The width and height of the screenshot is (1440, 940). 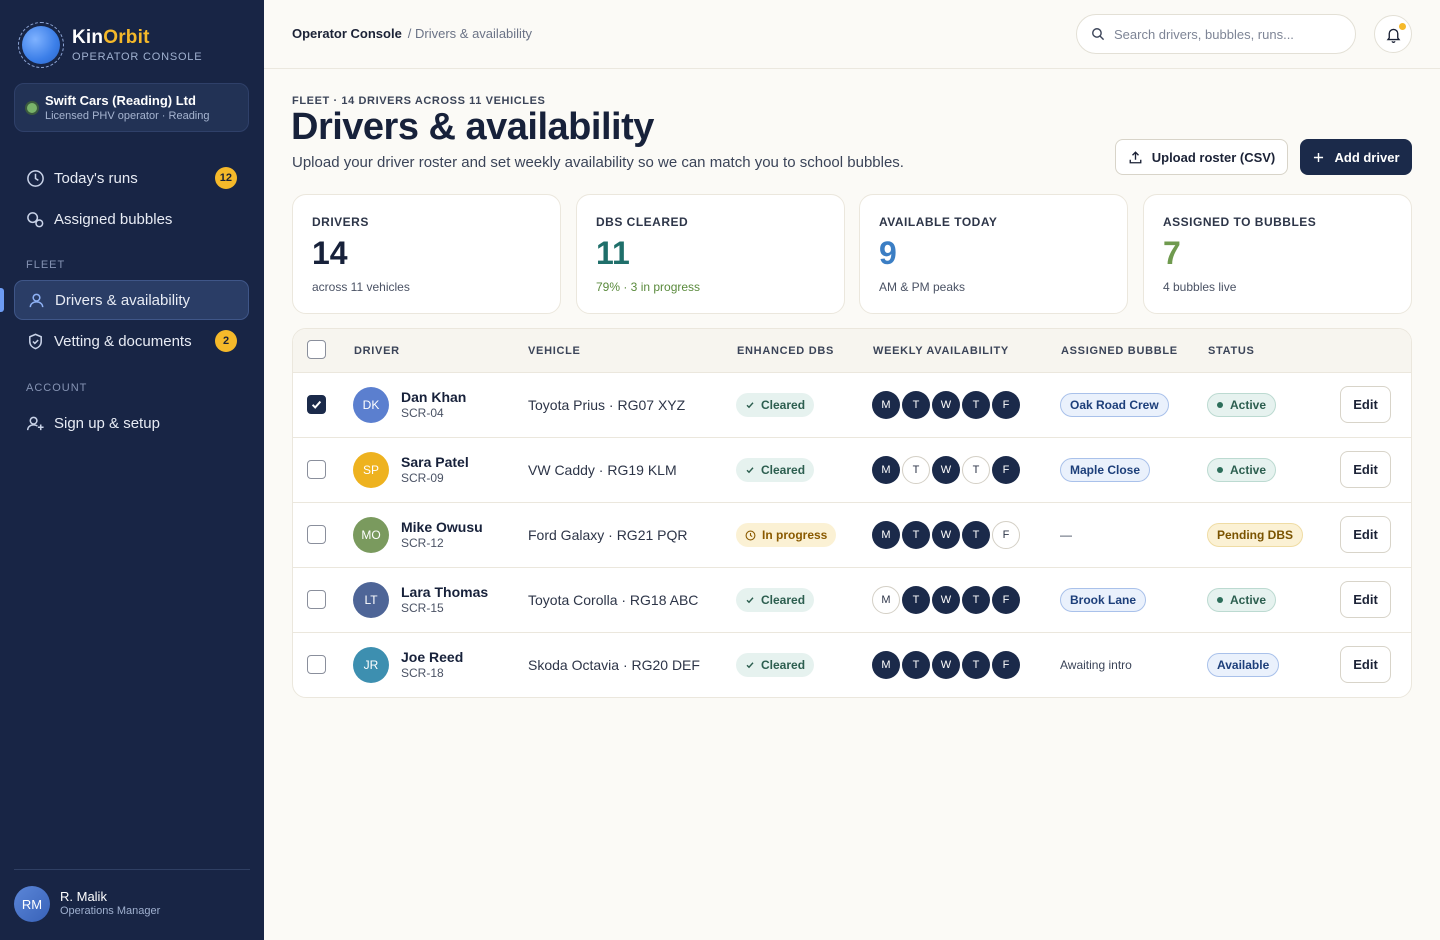 I want to click on breadcrumb-root: Operator Console, so click(x=347, y=33).